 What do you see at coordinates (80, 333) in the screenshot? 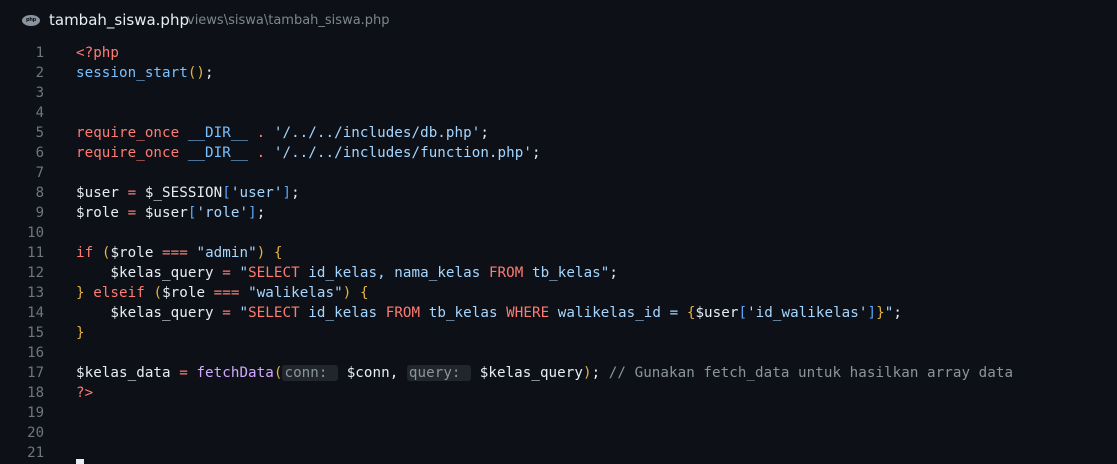
I see `code-text: }` at bounding box center [80, 333].